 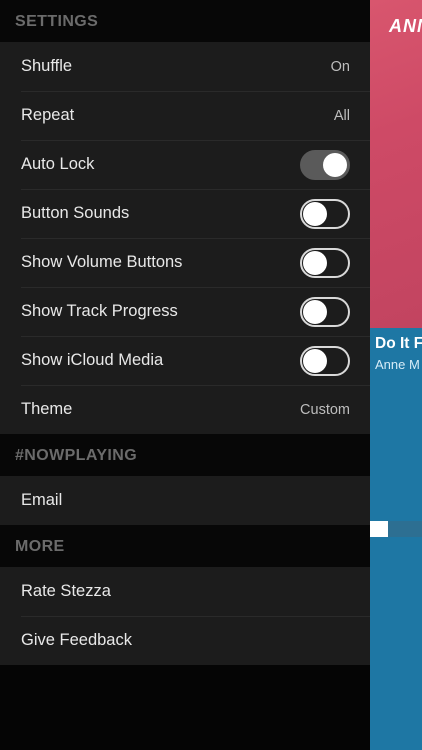 What do you see at coordinates (397, 364) in the screenshot?
I see `track-artist: Anne M` at bounding box center [397, 364].